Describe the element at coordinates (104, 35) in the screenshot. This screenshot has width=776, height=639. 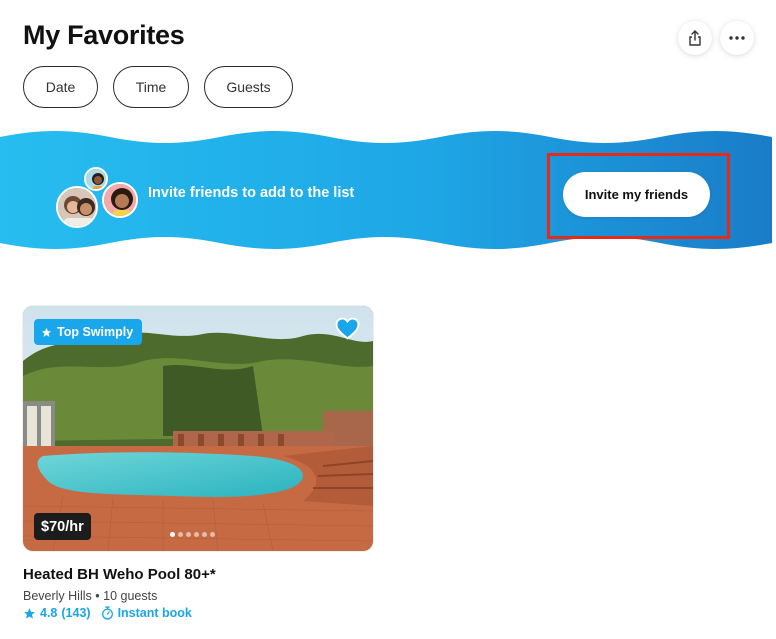
I see `page-title: My Favorites` at that location.